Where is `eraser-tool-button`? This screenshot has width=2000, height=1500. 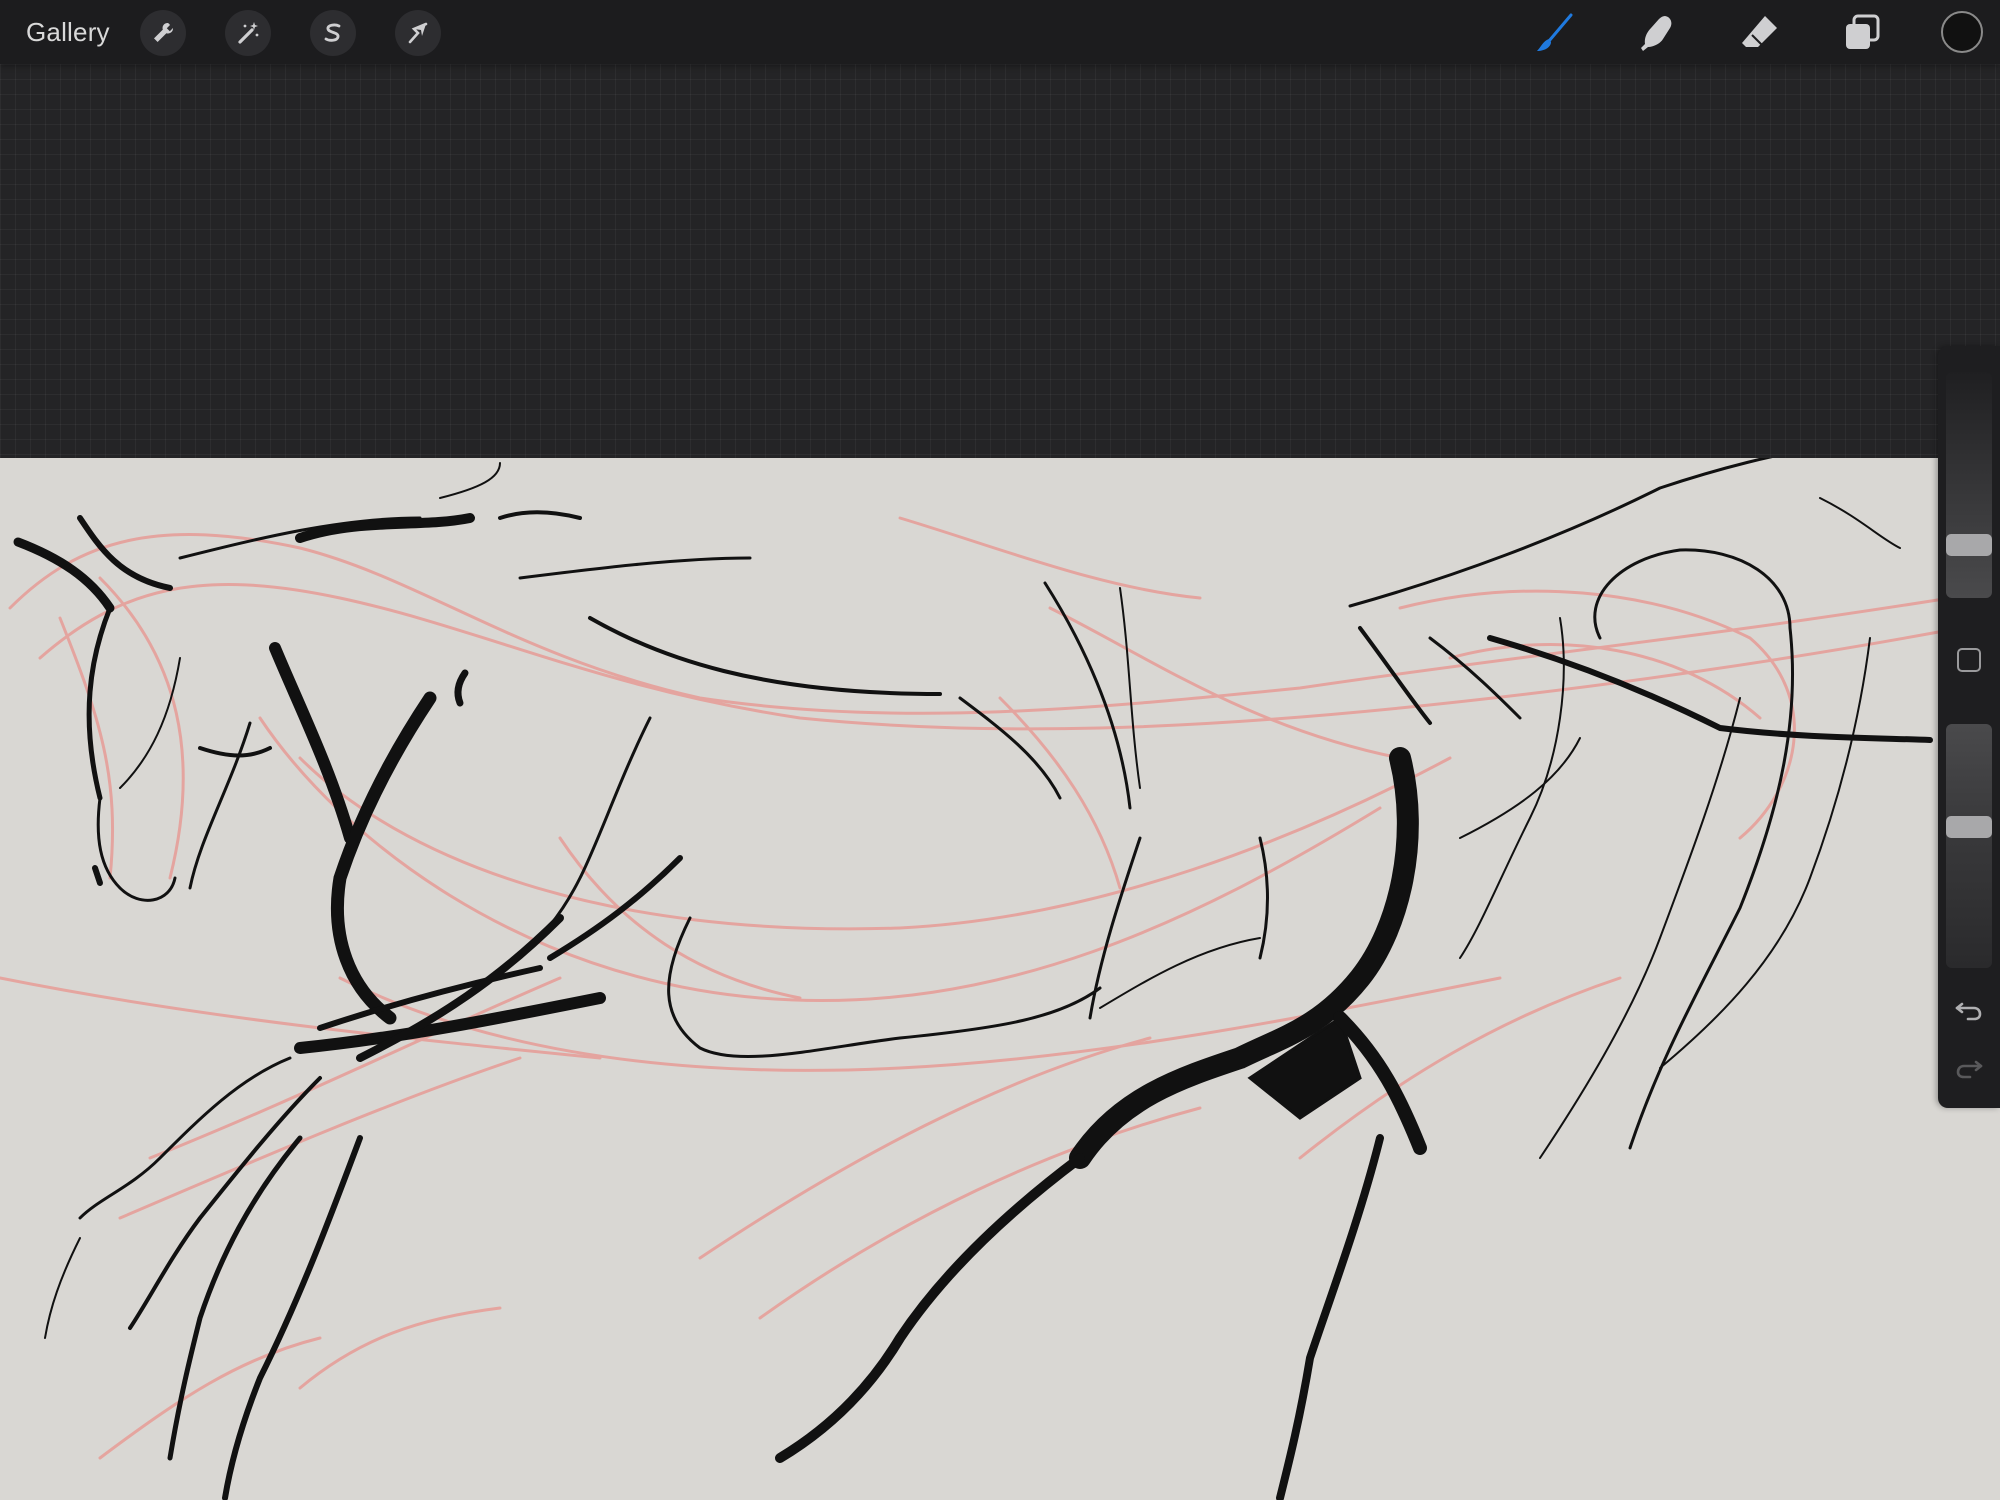 eraser-tool-button is located at coordinates (1760, 33).